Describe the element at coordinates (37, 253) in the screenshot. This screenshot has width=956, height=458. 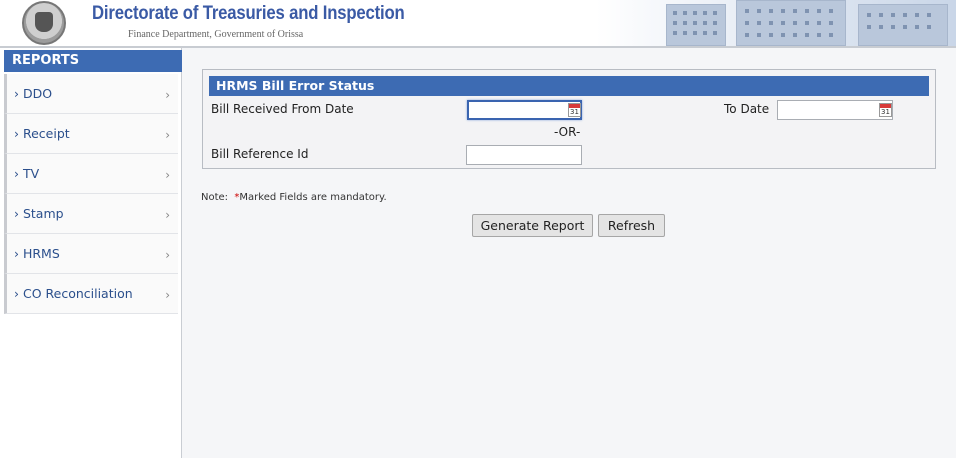
I see `sidebar-item-label: › HRMS` at that location.